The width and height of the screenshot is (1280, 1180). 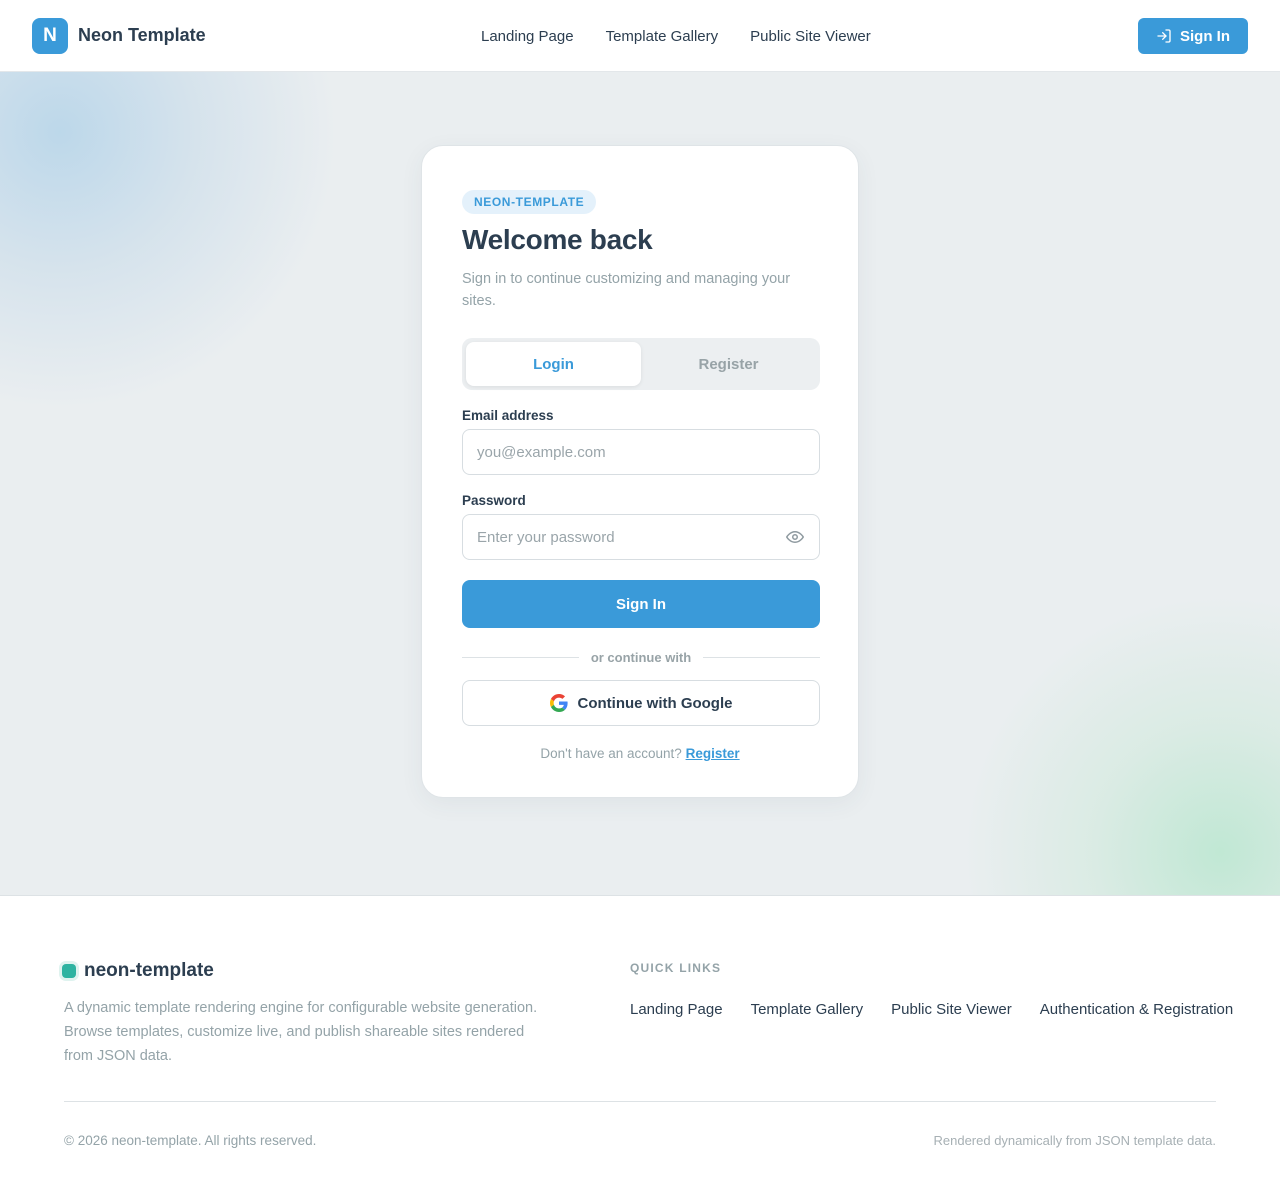 What do you see at coordinates (553, 364) in the screenshot?
I see `tab-login: Login` at bounding box center [553, 364].